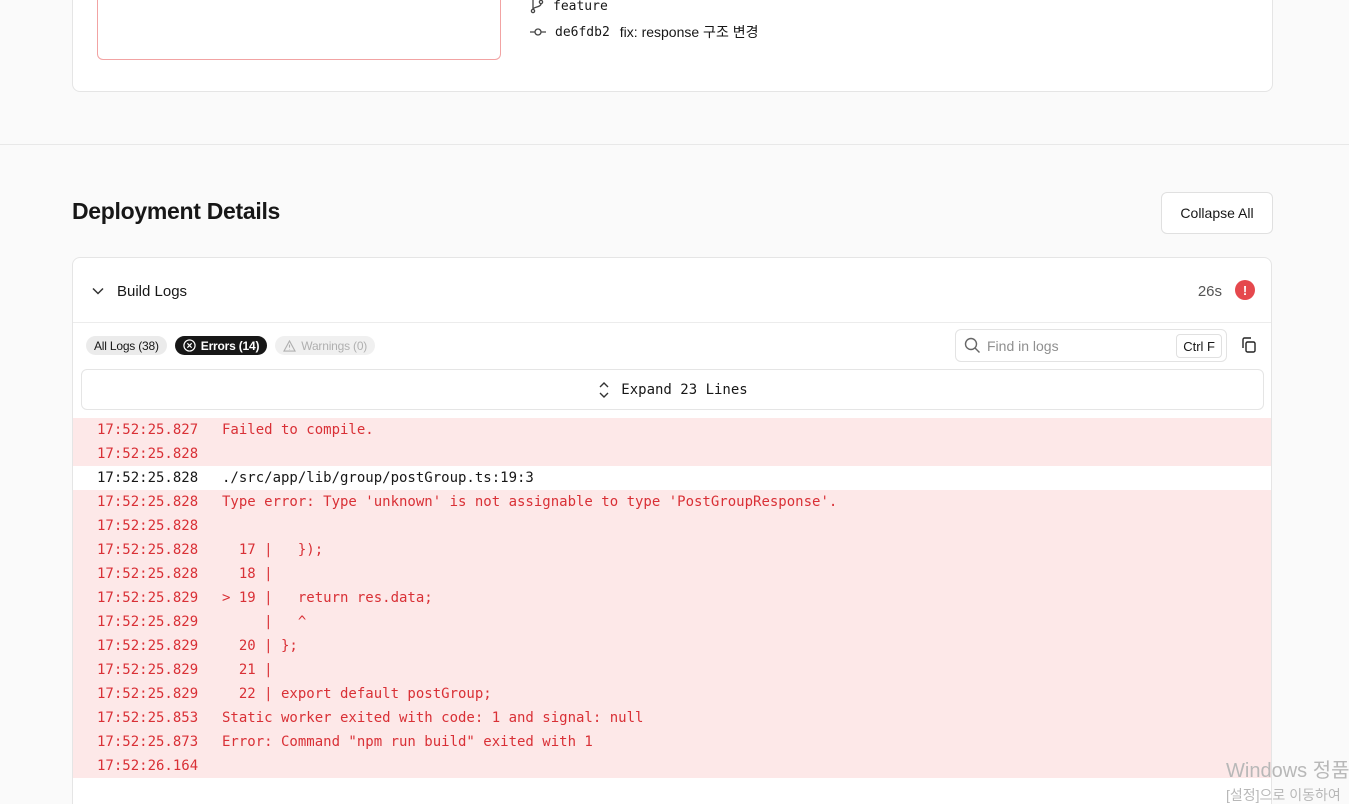  I want to click on log-line: 17:52:25.829 > 19 | return res.data;, so click(672, 598).